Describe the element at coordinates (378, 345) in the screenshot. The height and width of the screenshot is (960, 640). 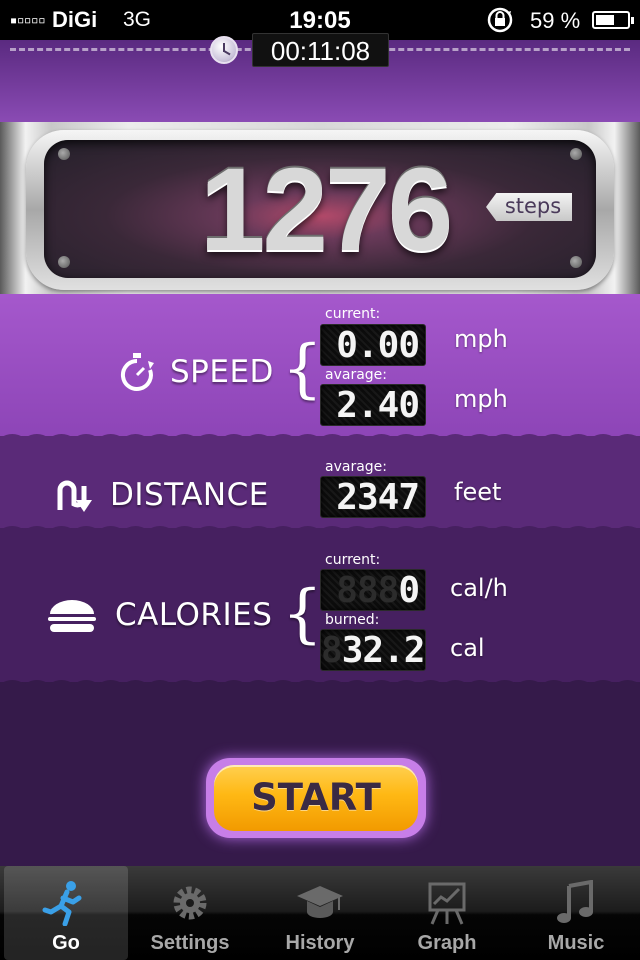
I see `speed-current-value: 0.00` at that location.